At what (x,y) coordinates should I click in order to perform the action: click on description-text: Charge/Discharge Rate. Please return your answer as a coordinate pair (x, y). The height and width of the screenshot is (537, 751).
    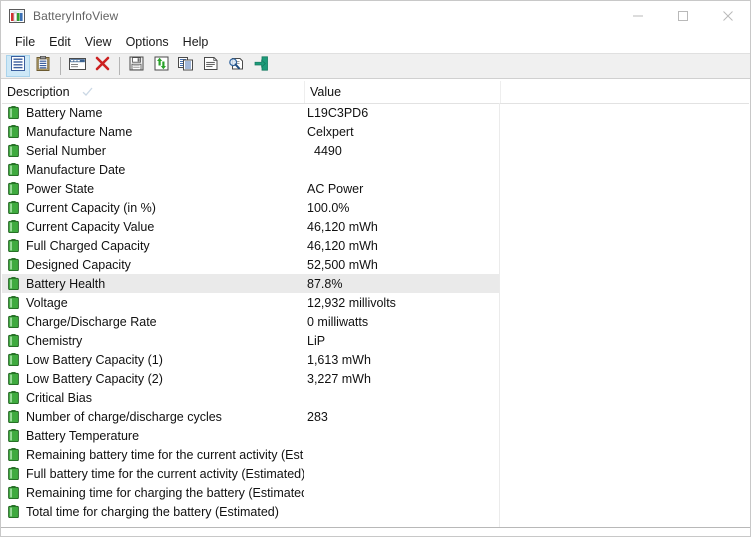
    Looking at the image, I should click on (91, 321).